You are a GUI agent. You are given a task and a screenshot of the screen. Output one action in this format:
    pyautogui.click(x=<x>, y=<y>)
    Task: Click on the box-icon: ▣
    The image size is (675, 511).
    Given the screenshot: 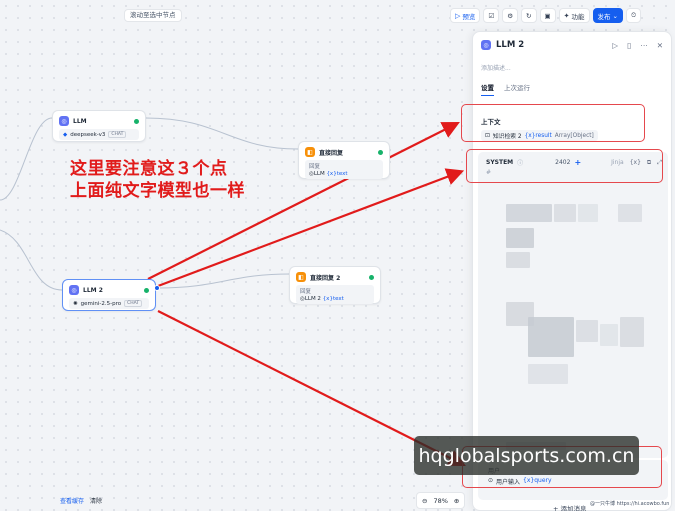 What is the action you would take?
    pyautogui.click(x=547, y=15)
    